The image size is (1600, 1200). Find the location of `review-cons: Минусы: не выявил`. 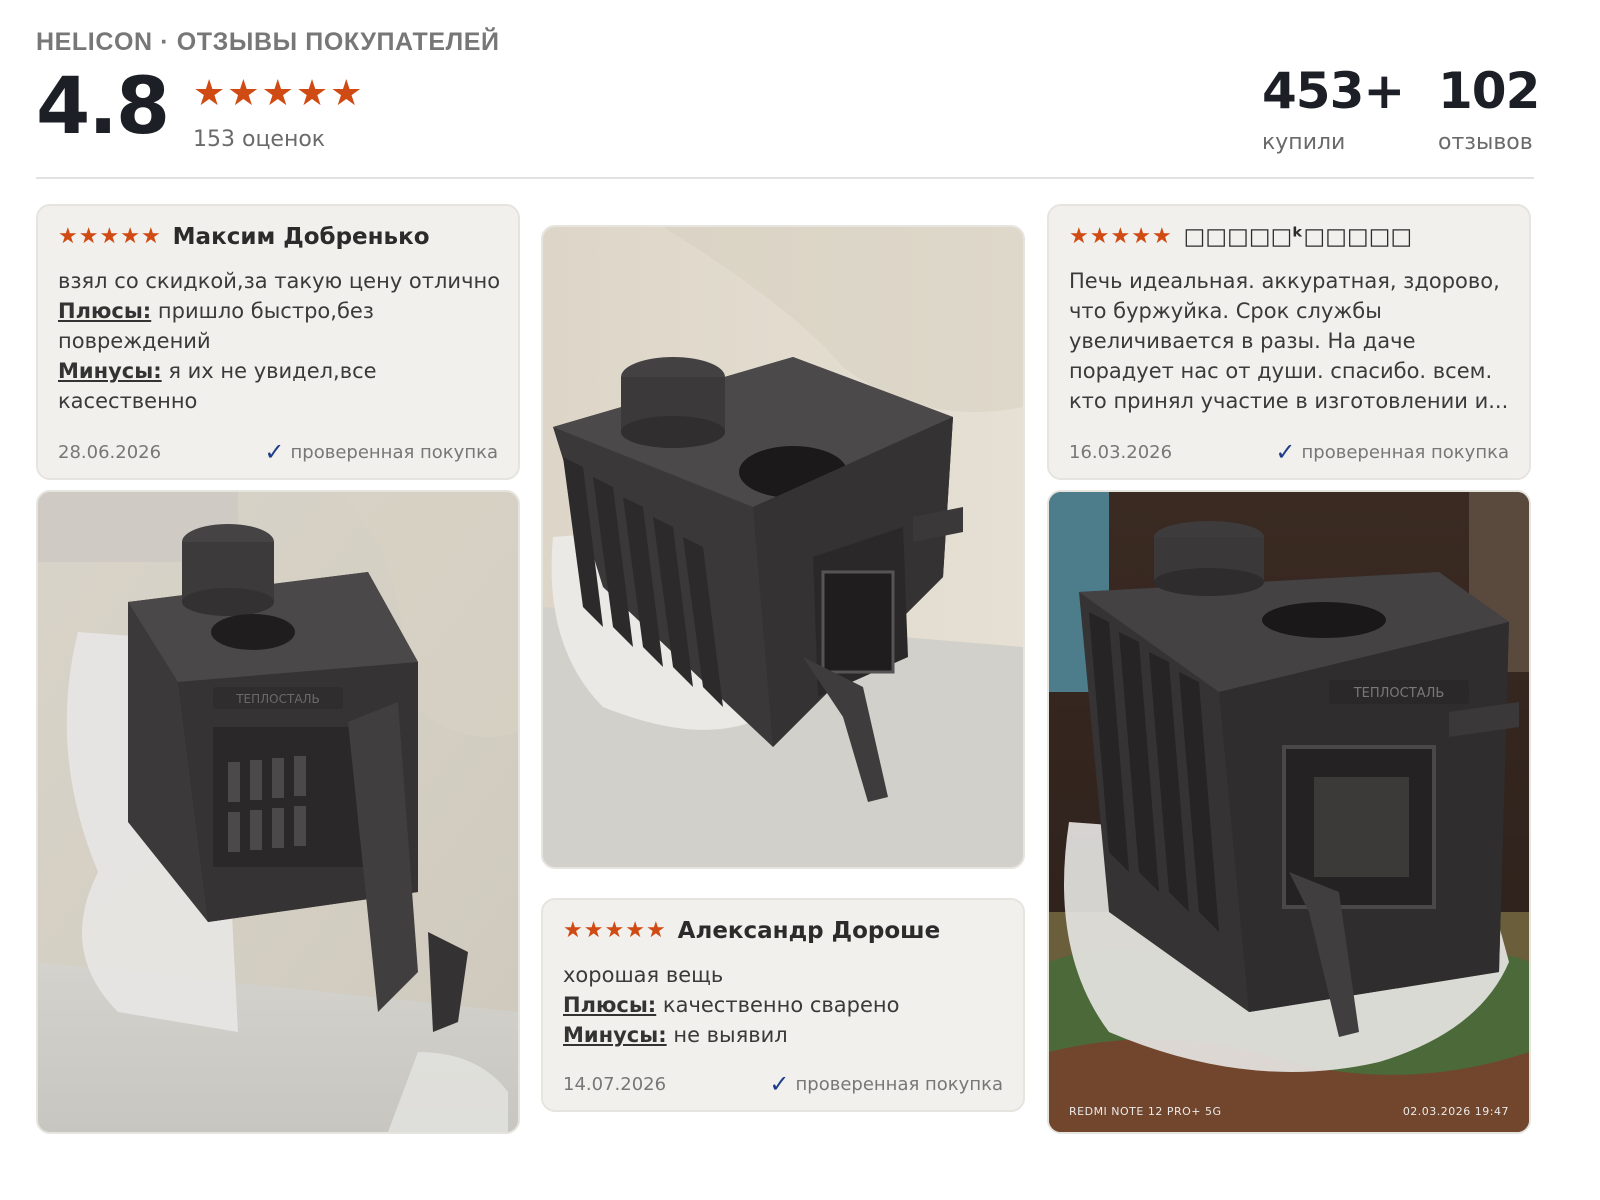

review-cons: Минусы: не выявил is located at coordinates (785, 1035).